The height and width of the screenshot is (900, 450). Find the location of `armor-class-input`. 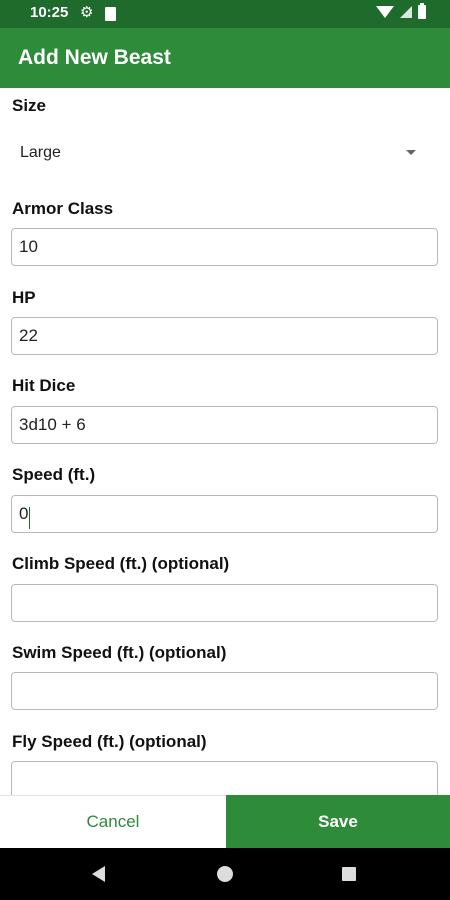

armor-class-input is located at coordinates (224, 247).